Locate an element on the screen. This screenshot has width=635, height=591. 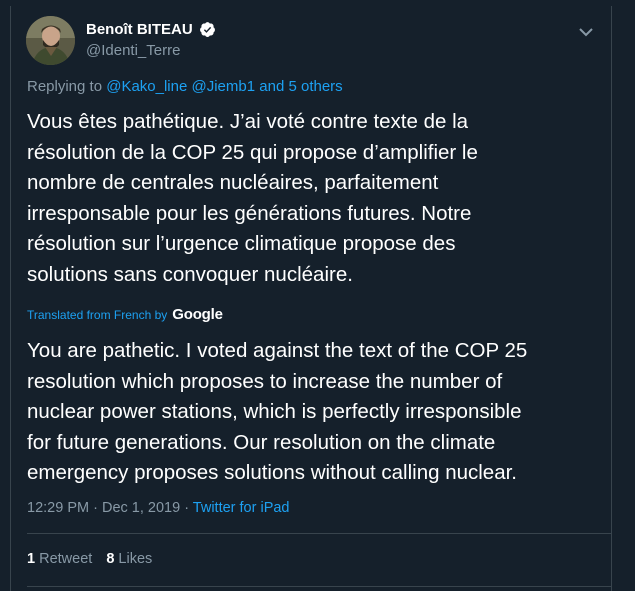
like-count-value: 8 is located at coordinates (110, 559).